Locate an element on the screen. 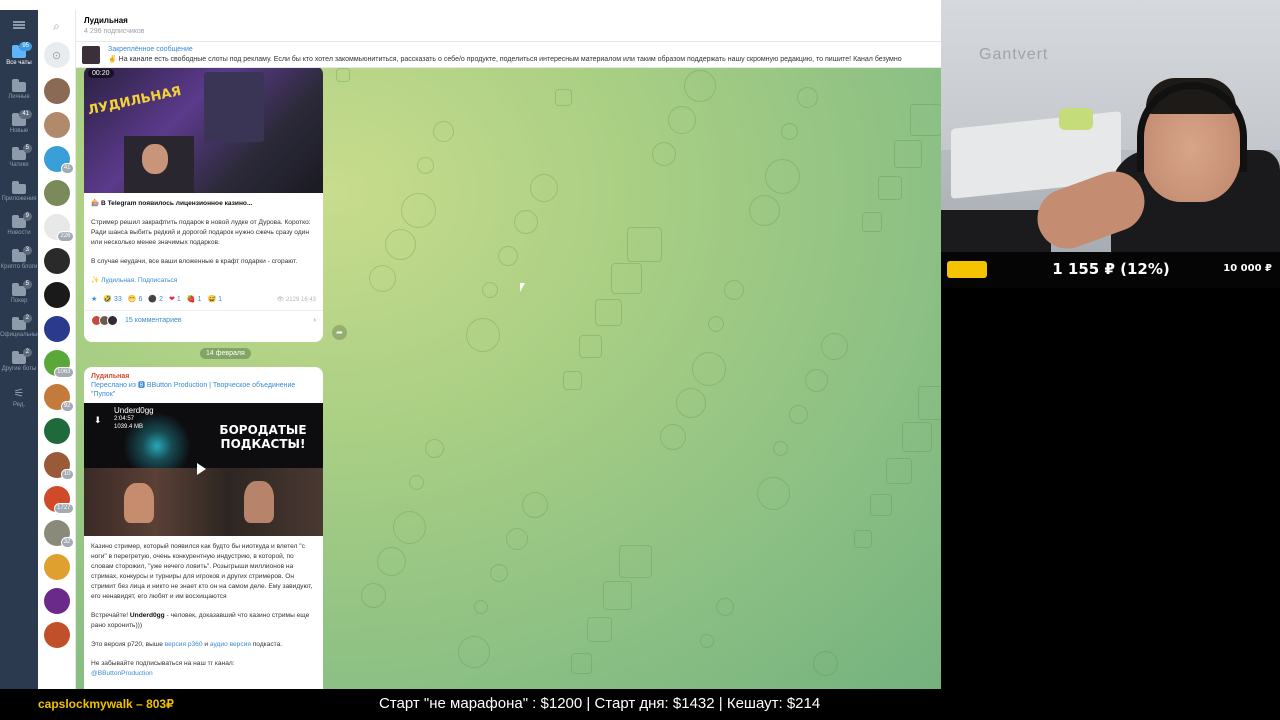 The height and width of the screenshot is (720, 1280). folder-edit: ⚟ Ред. is located at coordinates (19, 397).